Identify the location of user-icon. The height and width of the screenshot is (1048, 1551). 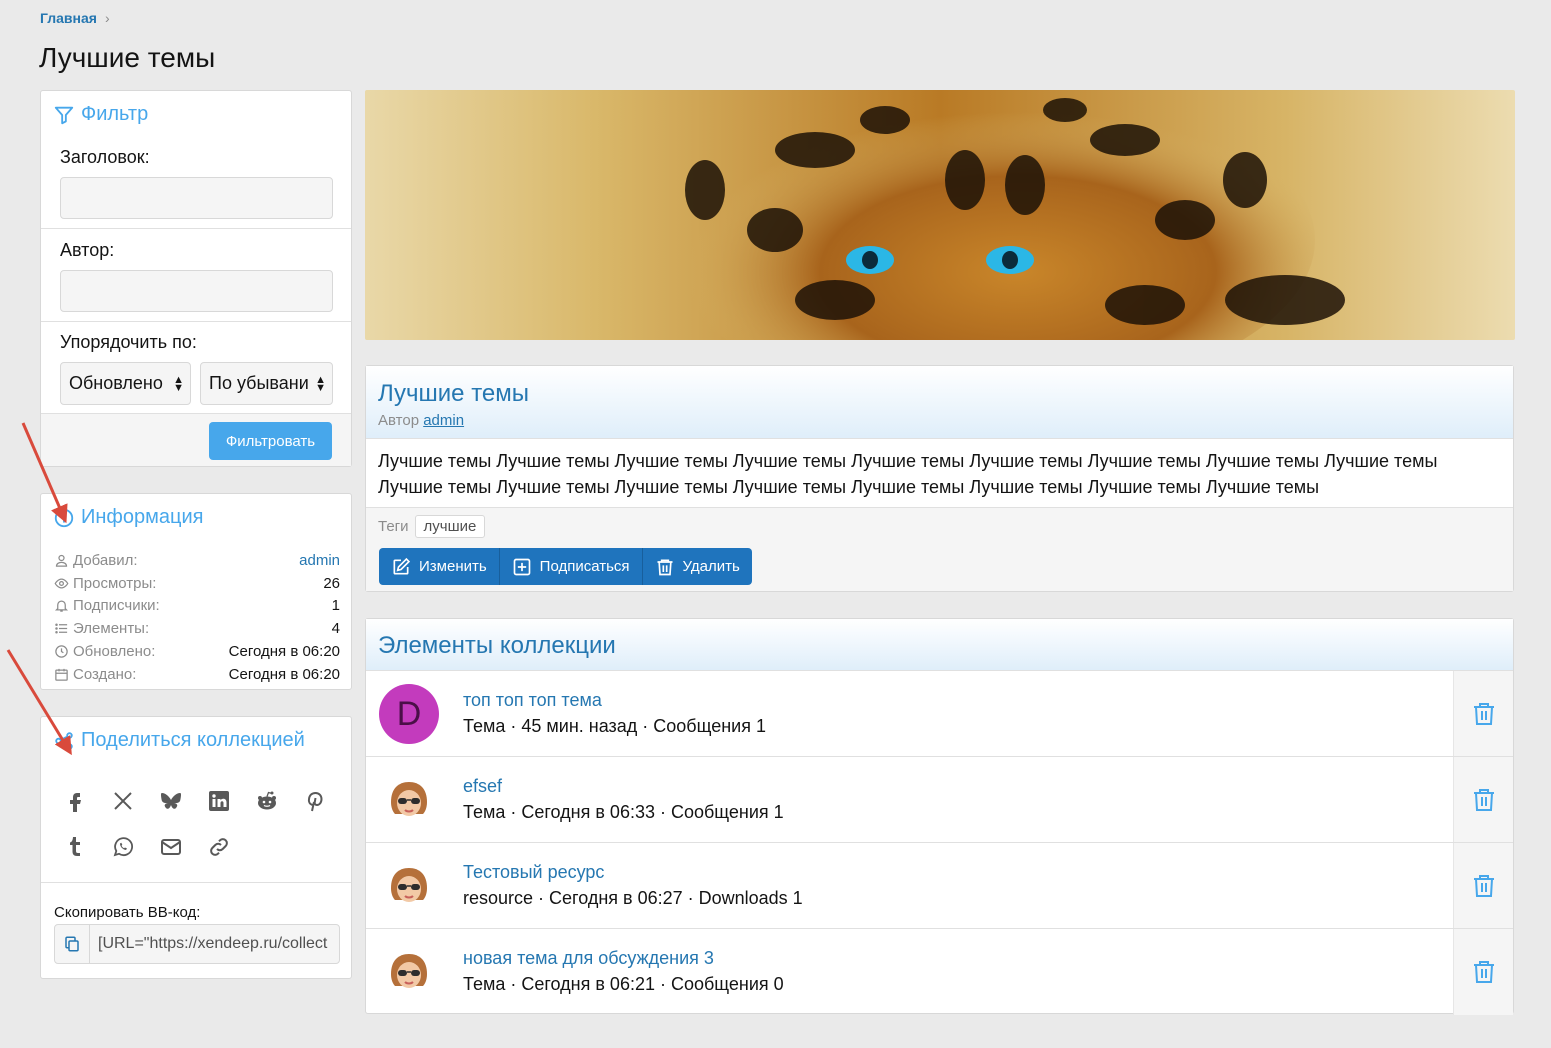
(61, 560).